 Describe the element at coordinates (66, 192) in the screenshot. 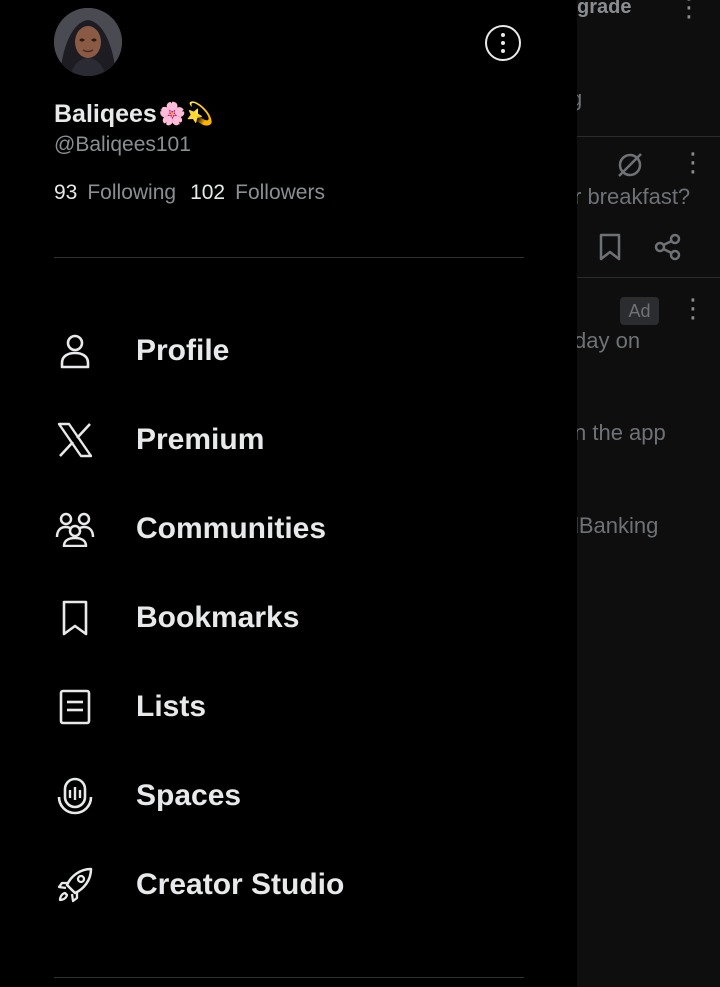

I see `following-count: 93` at that location.